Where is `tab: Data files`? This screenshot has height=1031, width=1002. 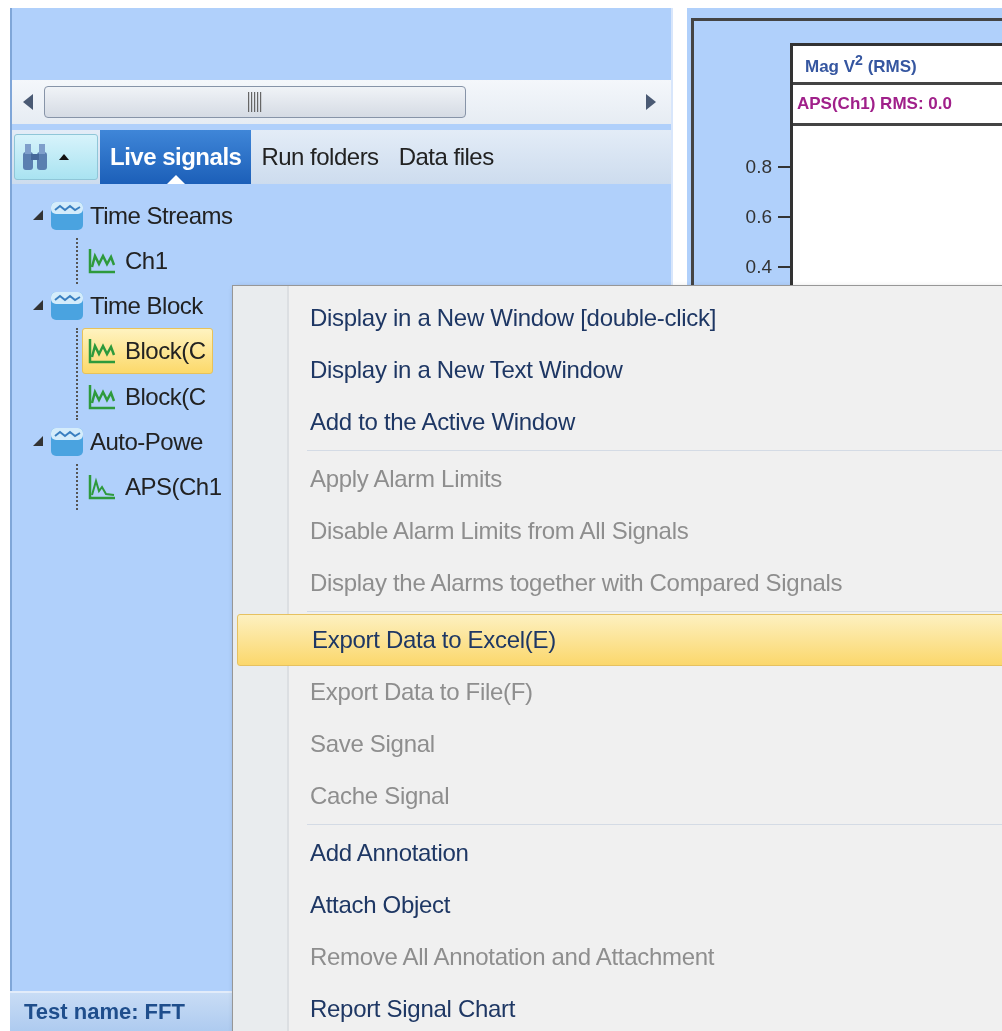 tab: Data files is located at coordinates (446, 157).